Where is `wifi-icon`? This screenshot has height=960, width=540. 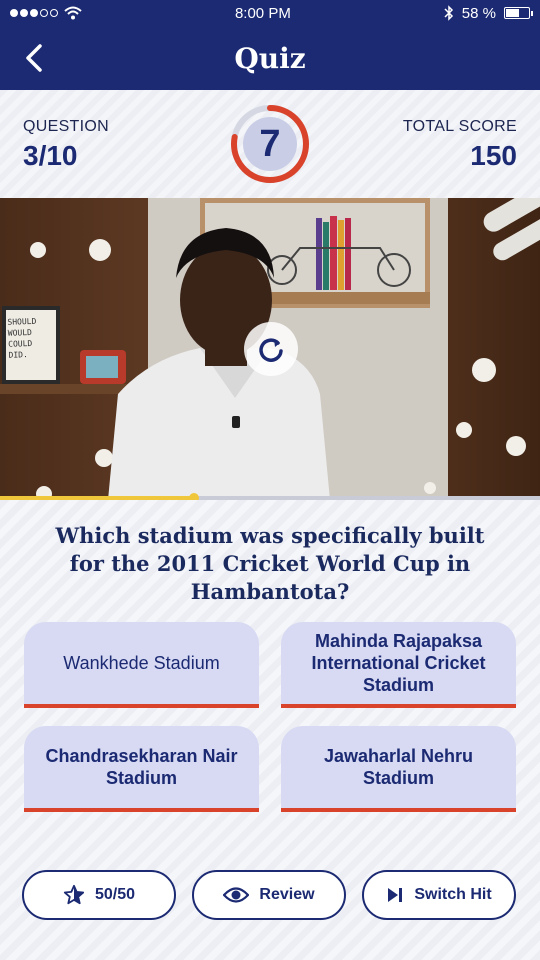
wifi-icon is located at coordinates (73, 13).